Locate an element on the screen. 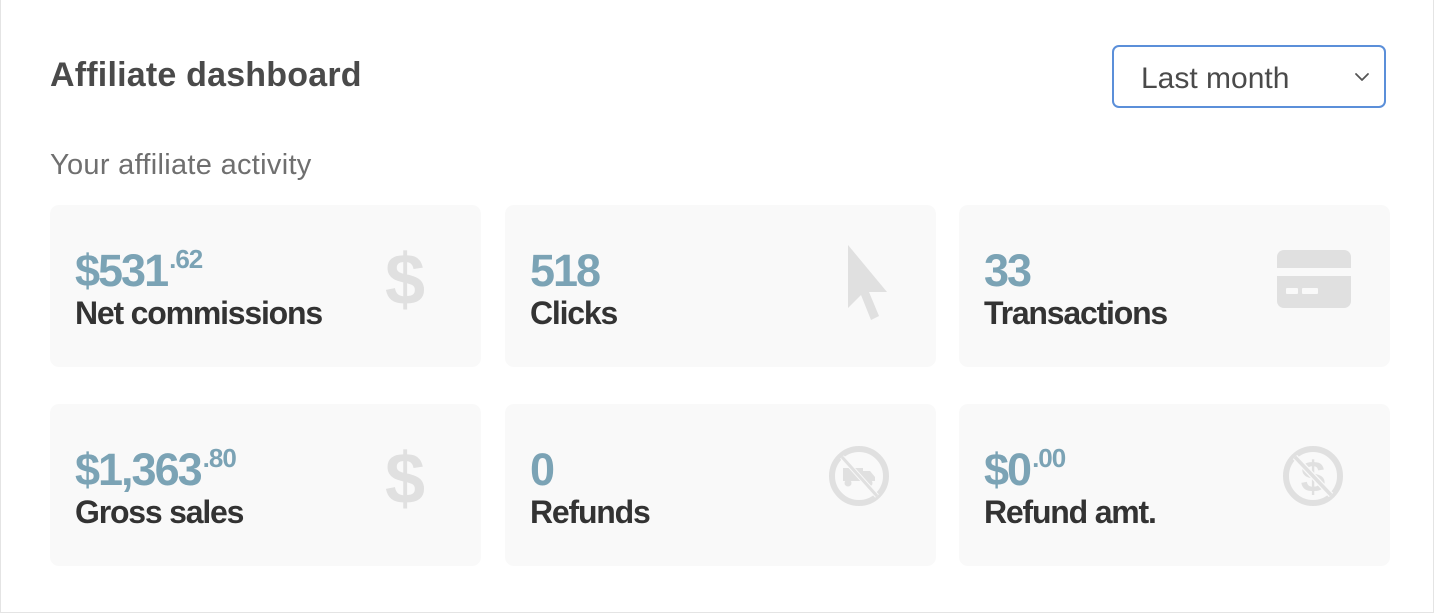 This screenshot has width=1434, height=614. stat-card-refunds: 0 Refunds is located at coordinates (720, 485).